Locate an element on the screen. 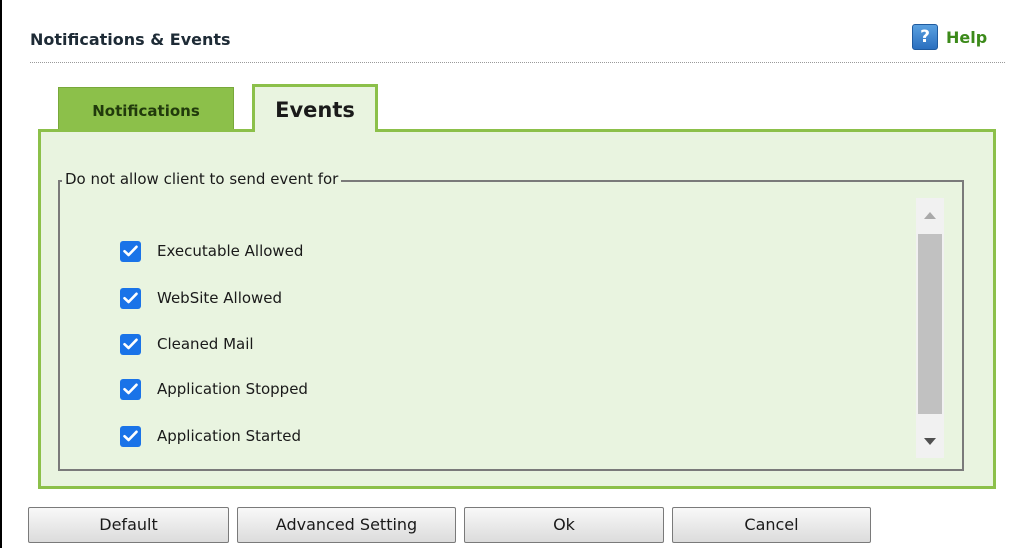 The image size is (1010, 548). help-link: ? Help is located at coordinates (949, 37).